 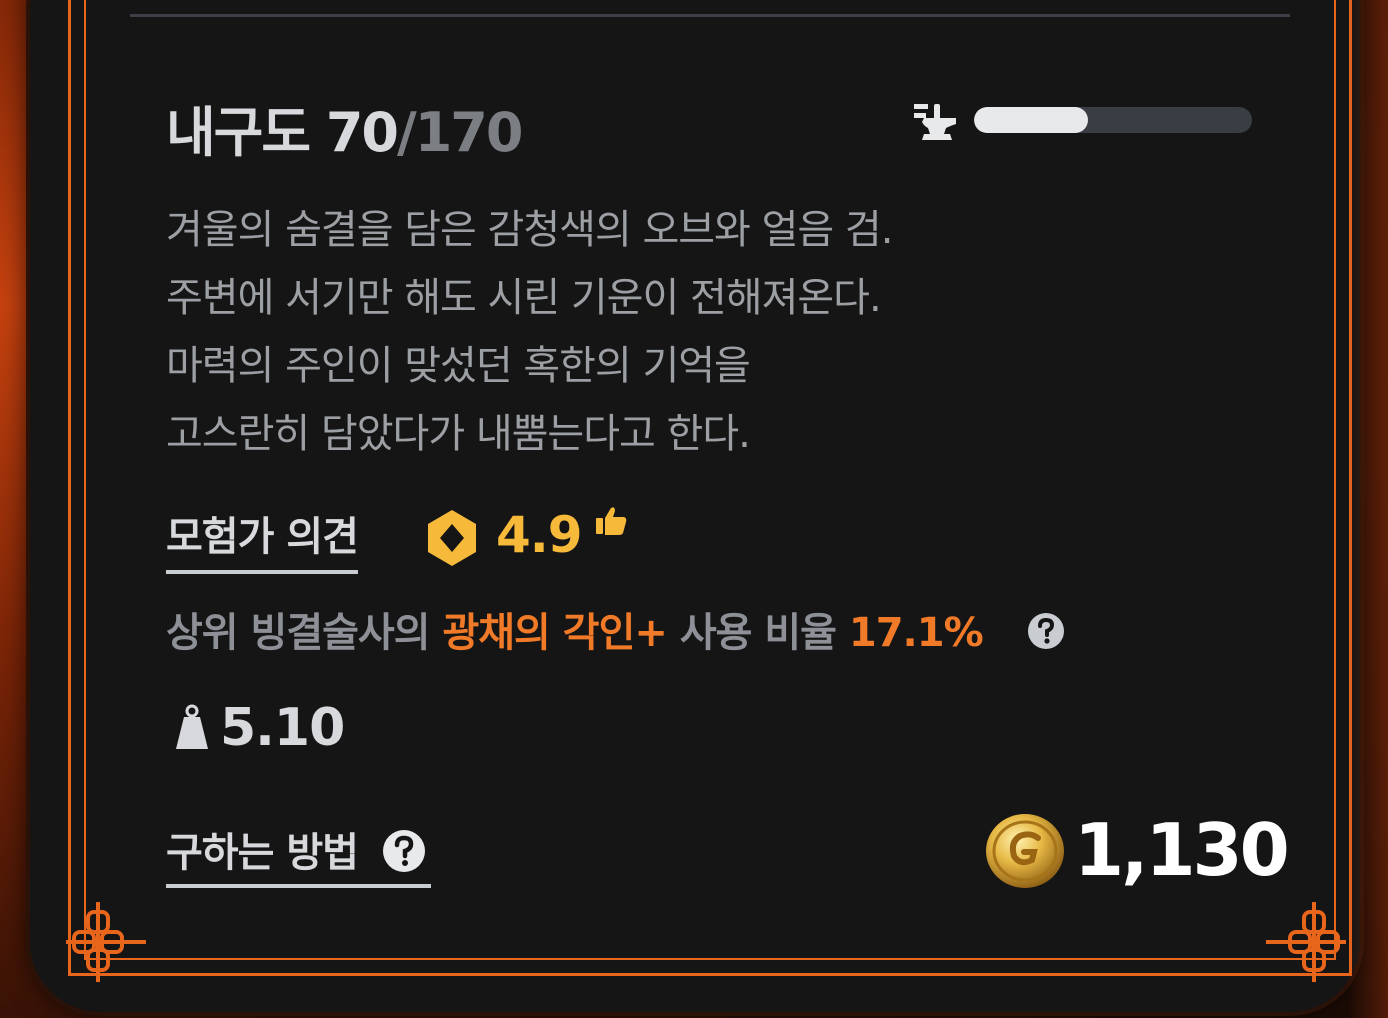 I want to click on engraving-name: 광채의 각인+, so click(x=554, y=633).